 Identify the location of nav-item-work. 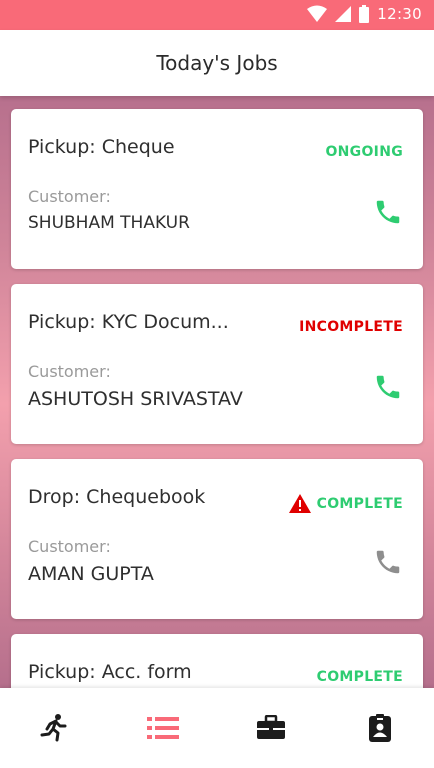
(271, 728).